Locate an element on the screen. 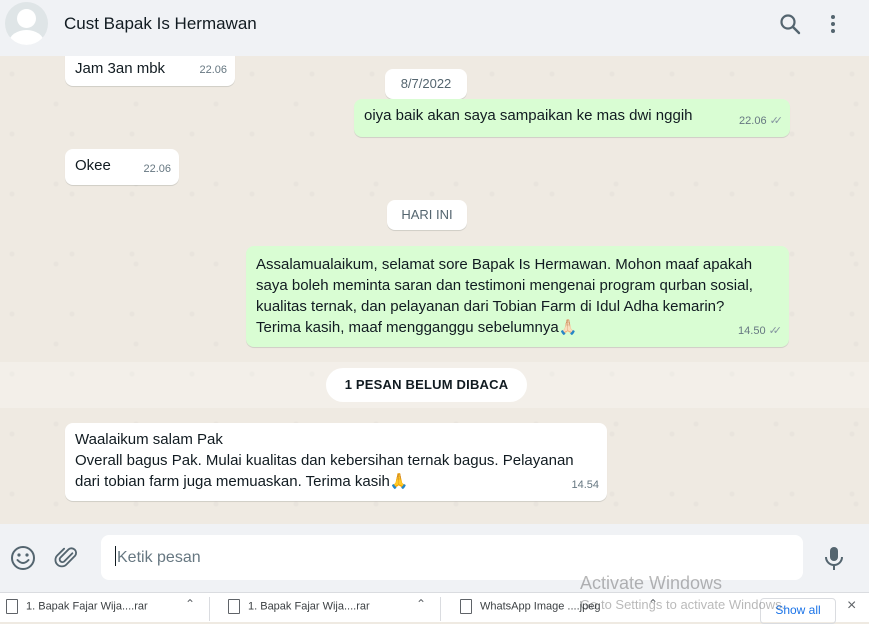  mic-icon is located at coordinates (834, 558).